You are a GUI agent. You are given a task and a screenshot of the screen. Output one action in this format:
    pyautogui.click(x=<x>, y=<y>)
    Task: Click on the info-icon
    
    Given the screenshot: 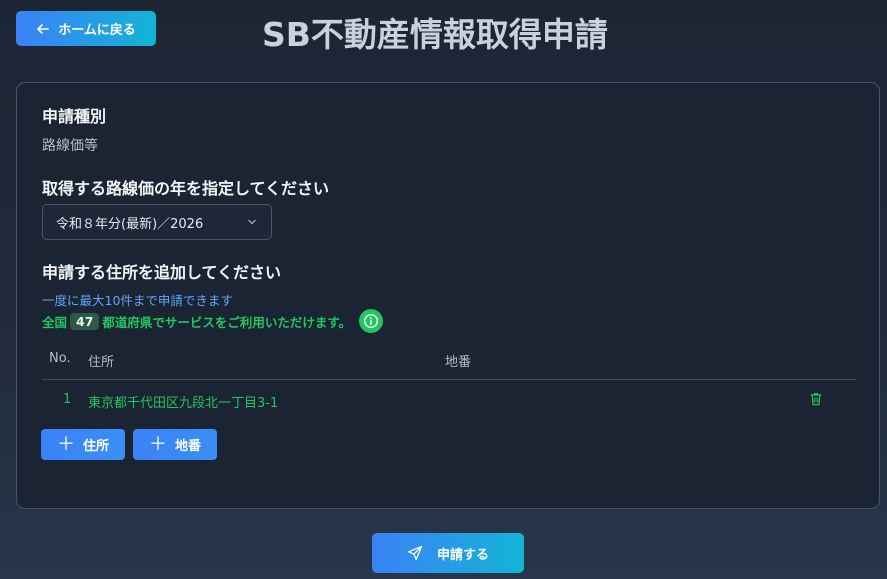 What is the action you would take?
    pyautogui.click(x=371, y=321)
    